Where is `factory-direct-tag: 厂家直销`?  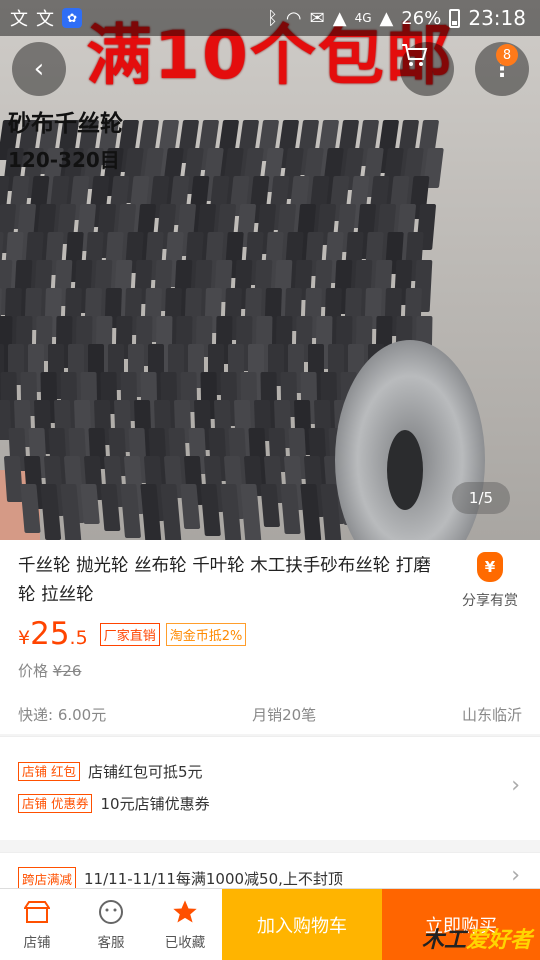 factory-direct-tag: 厂家直销 is located at coordinates (129, 634).